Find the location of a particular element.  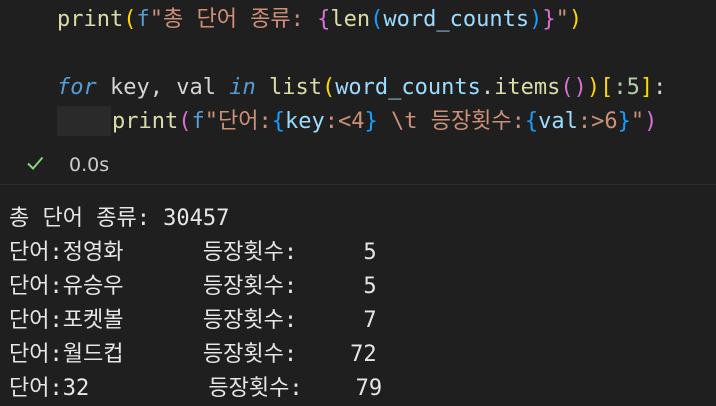

token-for: for is located at coordinates (77, 87).